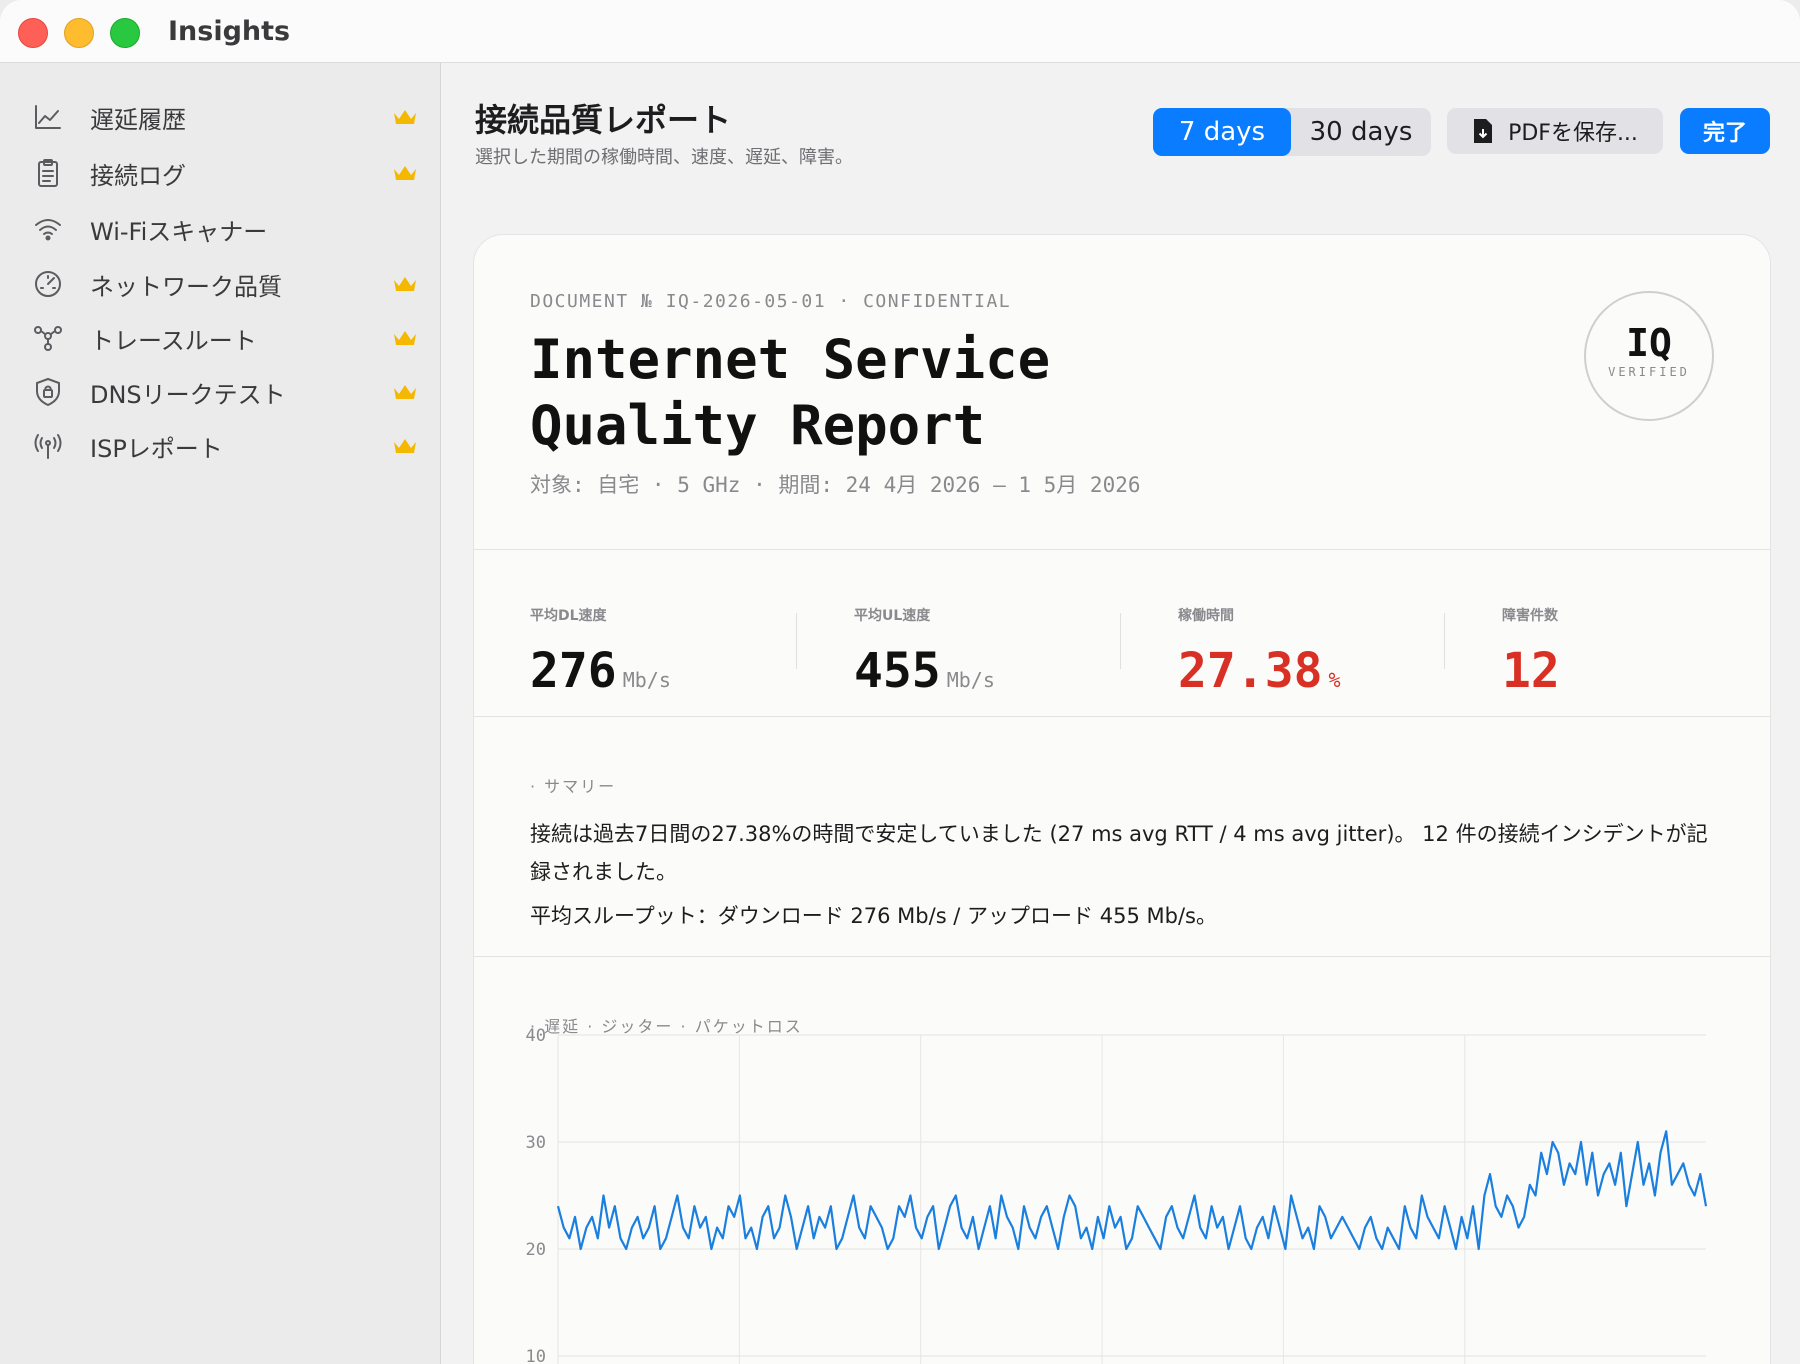  What do you see at coordinates (1531, 671) in the screenshot?
I see `stat-value: 12` at bounding box center [1531, 671].